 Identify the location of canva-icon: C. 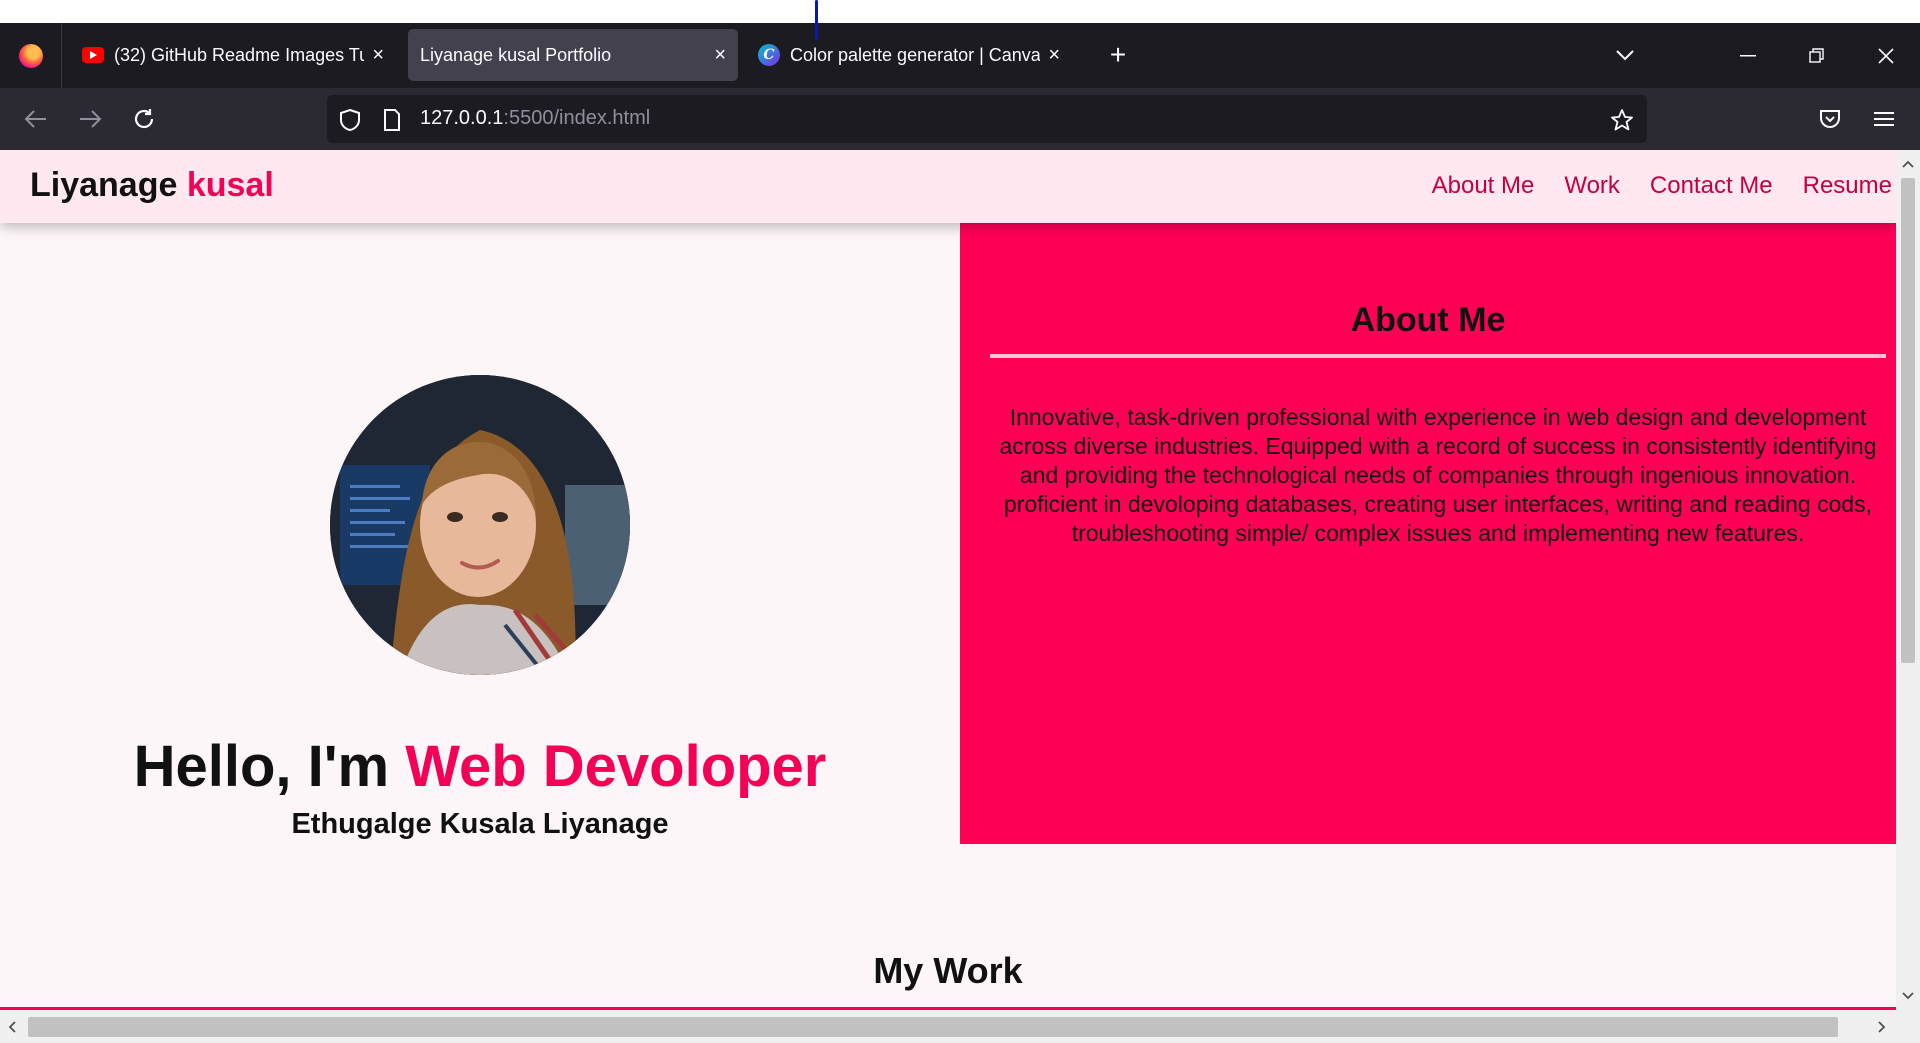
(769, 55).